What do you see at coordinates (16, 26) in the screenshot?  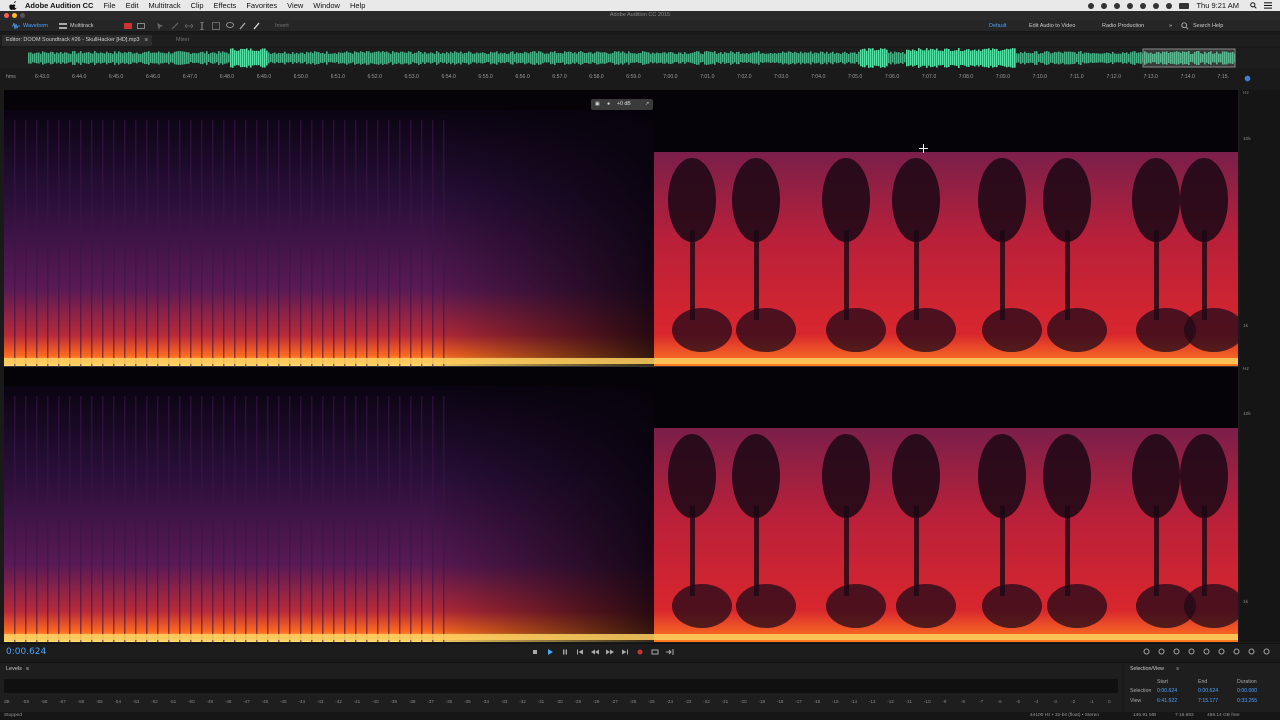 I see `waveform-icon` at bounding box center [16, 26].